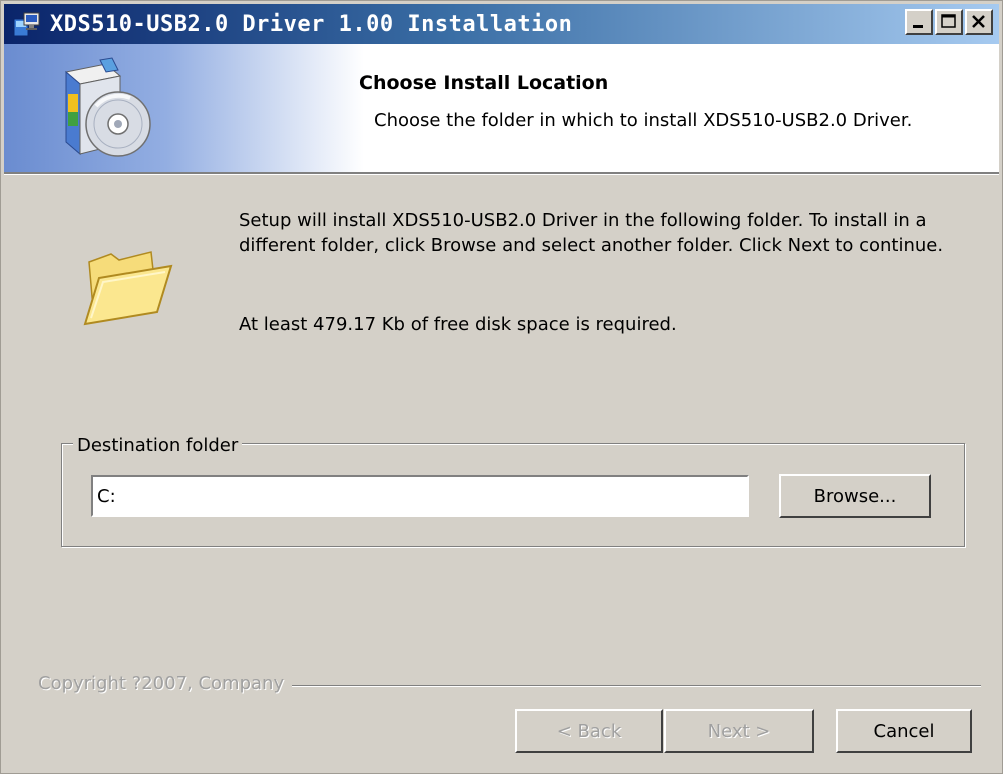  What do you see at coordinates (27, 24) in the screenshot?
I see `installer-app-icon` at bounding box center [27, 24].